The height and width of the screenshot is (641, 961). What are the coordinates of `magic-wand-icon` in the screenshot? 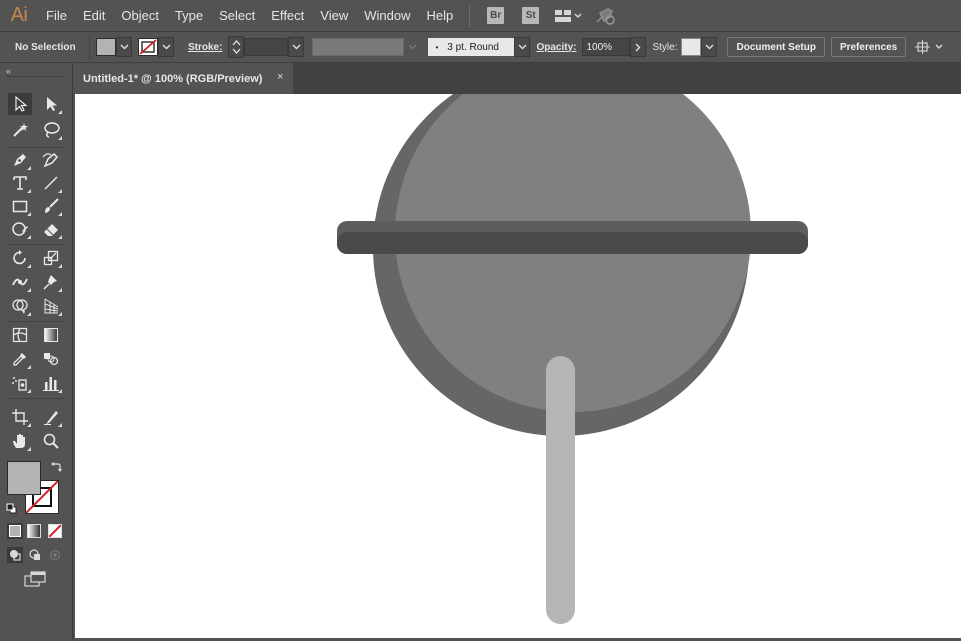 It's located at (20, 130).